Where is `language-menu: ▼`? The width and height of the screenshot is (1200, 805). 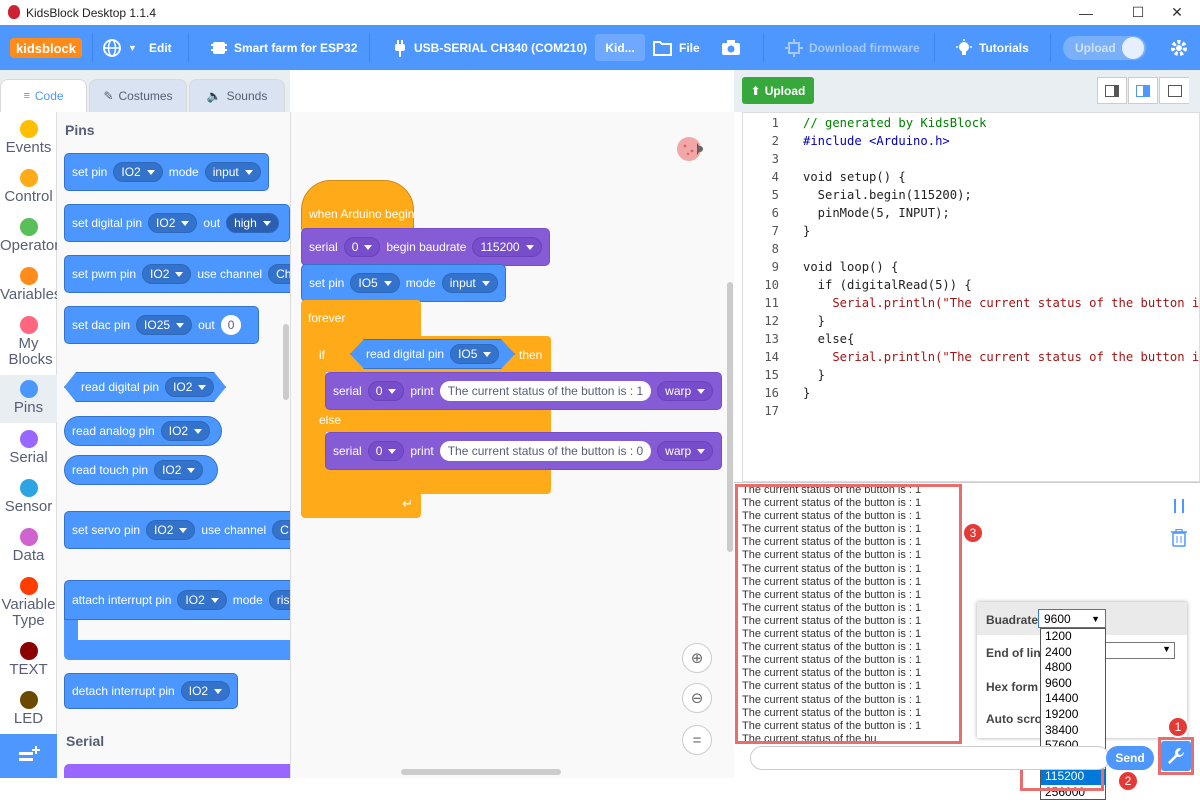
language-menu: ▼ is located at coordinates (119, 47).